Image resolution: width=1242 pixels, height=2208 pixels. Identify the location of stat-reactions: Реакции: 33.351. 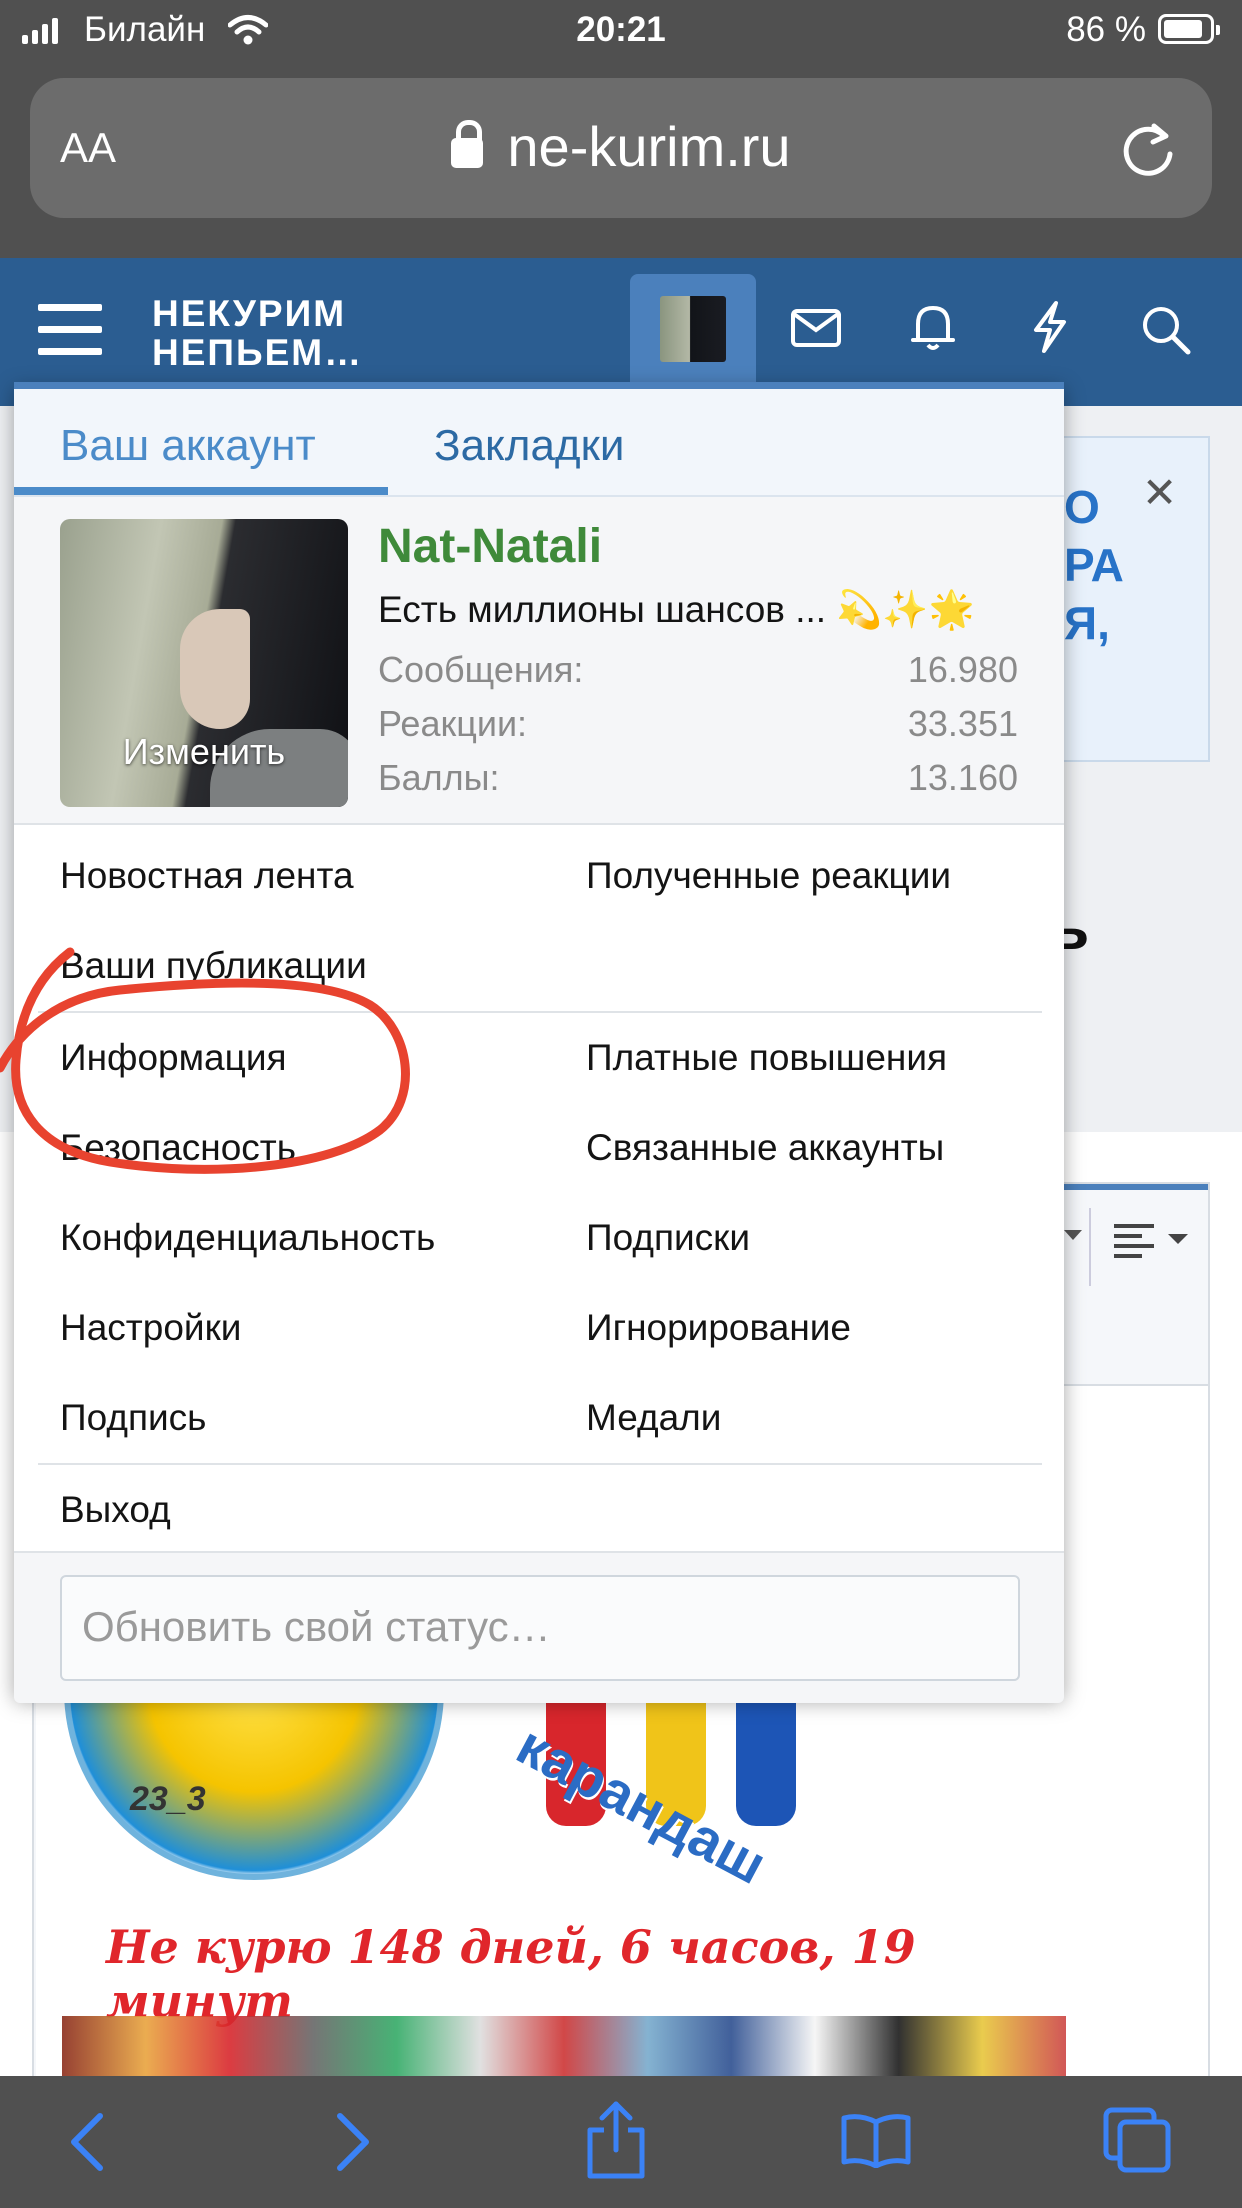
(698, 723).